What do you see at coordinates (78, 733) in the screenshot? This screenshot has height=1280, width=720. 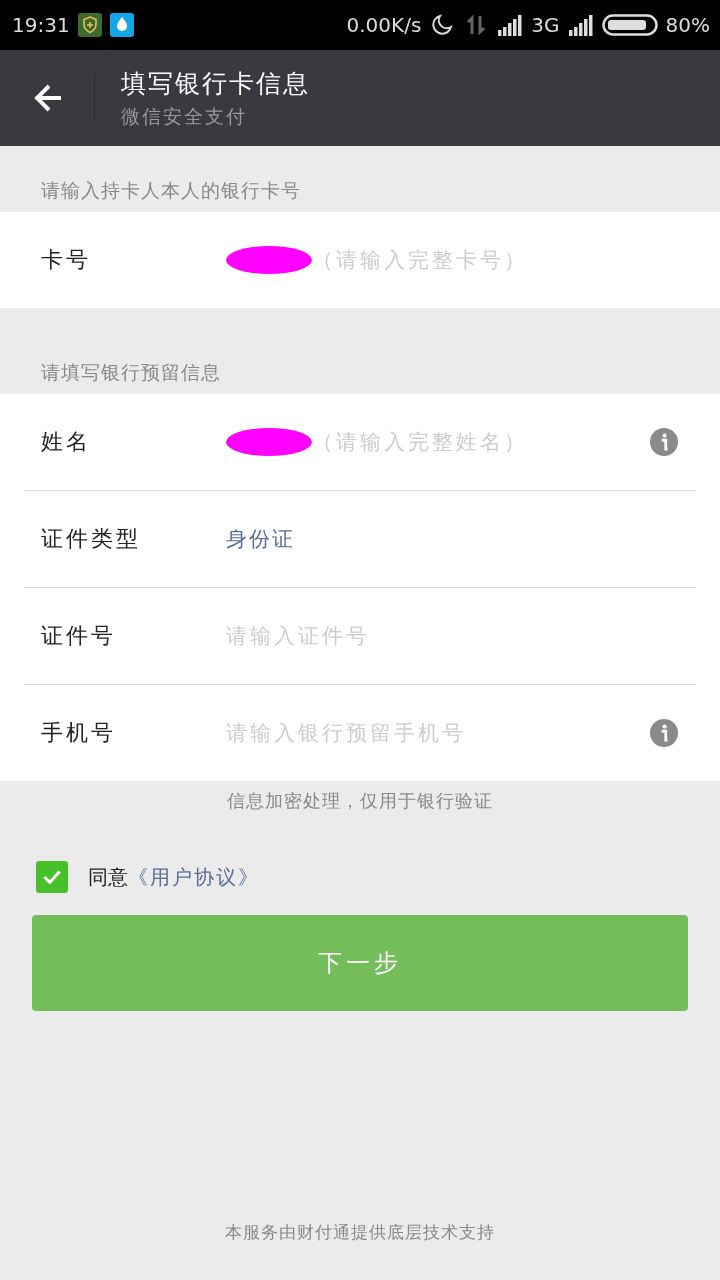 I see `field-label: 手机号` at bounding box center [78, 733].